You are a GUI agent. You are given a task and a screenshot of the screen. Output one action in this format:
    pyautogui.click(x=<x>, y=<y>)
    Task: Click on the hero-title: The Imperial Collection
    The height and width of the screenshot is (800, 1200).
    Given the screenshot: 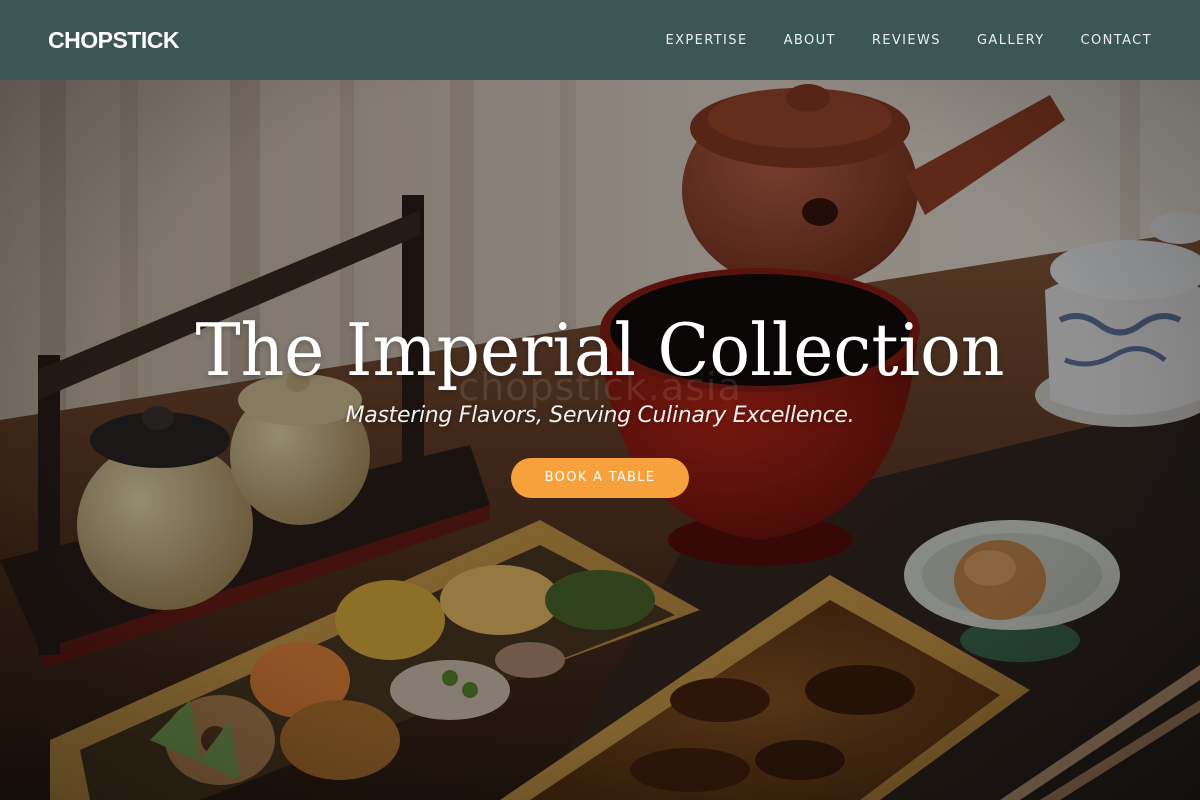 What is the action you would take?
    pyautogui.click(x=600, y=350)
    